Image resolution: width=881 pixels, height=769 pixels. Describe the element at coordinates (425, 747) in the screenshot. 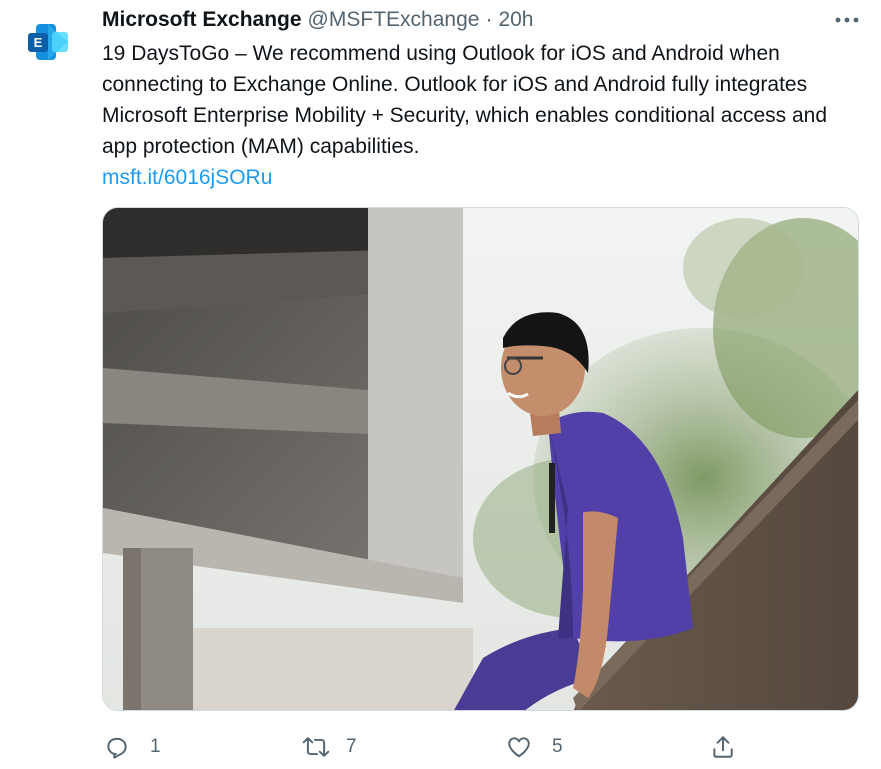

I see `tweet-actions-bar: 1 7 5` at that location.